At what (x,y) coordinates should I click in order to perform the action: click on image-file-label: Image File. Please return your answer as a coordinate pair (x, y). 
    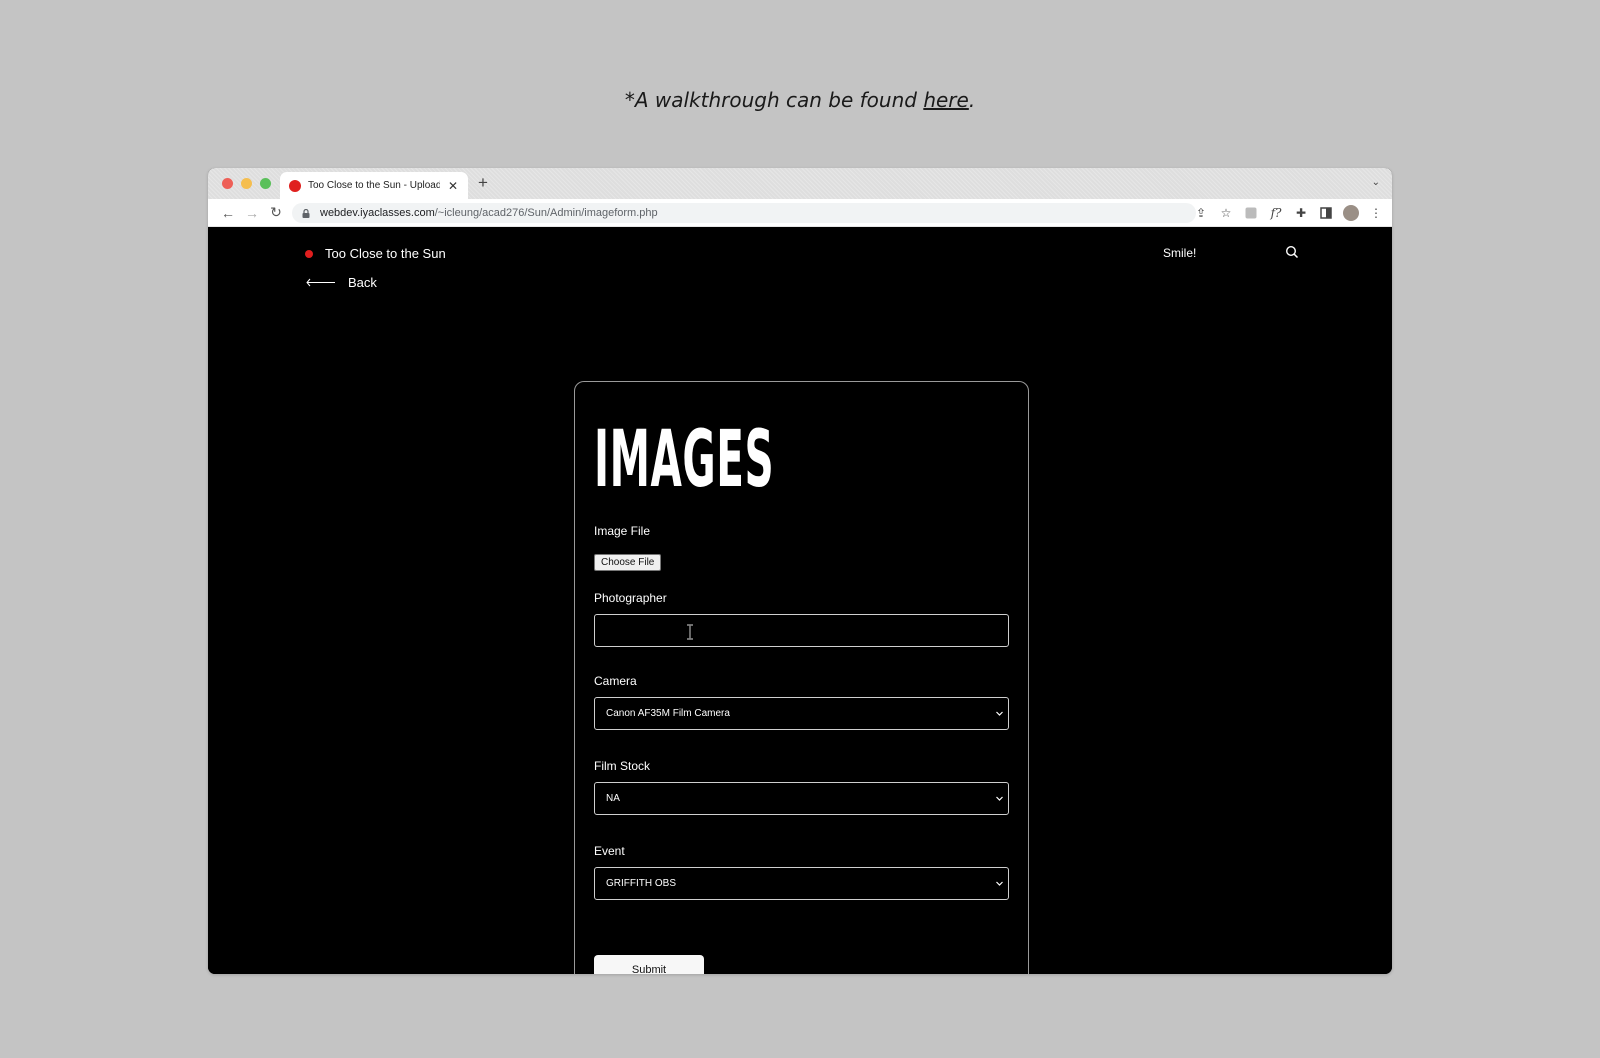
    Looking at the image, I should click on (622, 531).